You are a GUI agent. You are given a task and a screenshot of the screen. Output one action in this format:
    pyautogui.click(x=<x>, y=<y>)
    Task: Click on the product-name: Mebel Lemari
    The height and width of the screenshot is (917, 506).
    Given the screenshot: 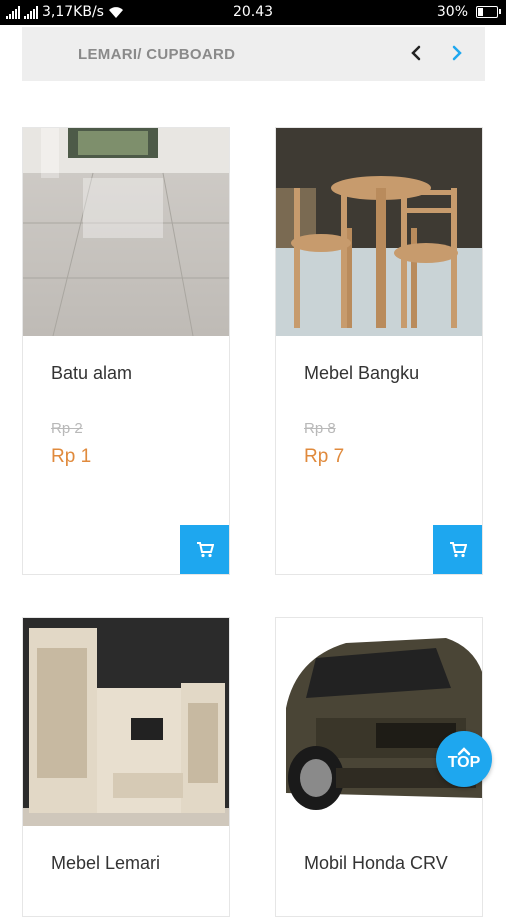 What is the action you would take?
    pyautogui.click(x=136, y=863)
    